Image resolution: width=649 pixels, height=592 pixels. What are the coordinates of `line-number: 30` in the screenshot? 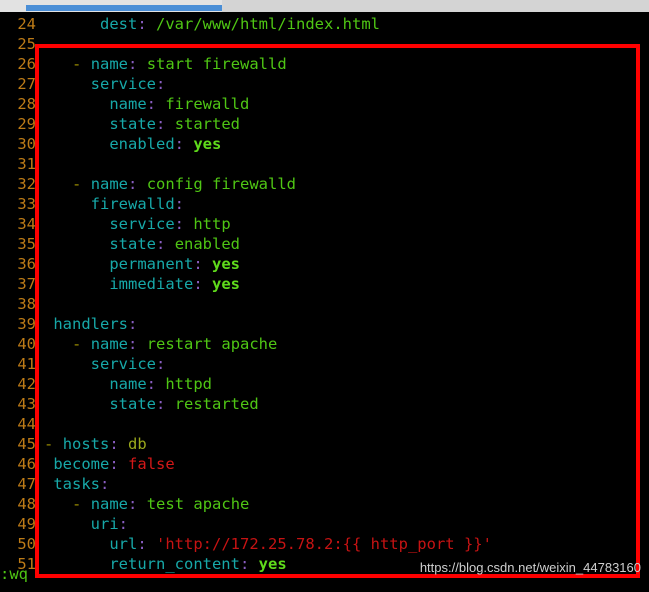 It's located at (26, 144).